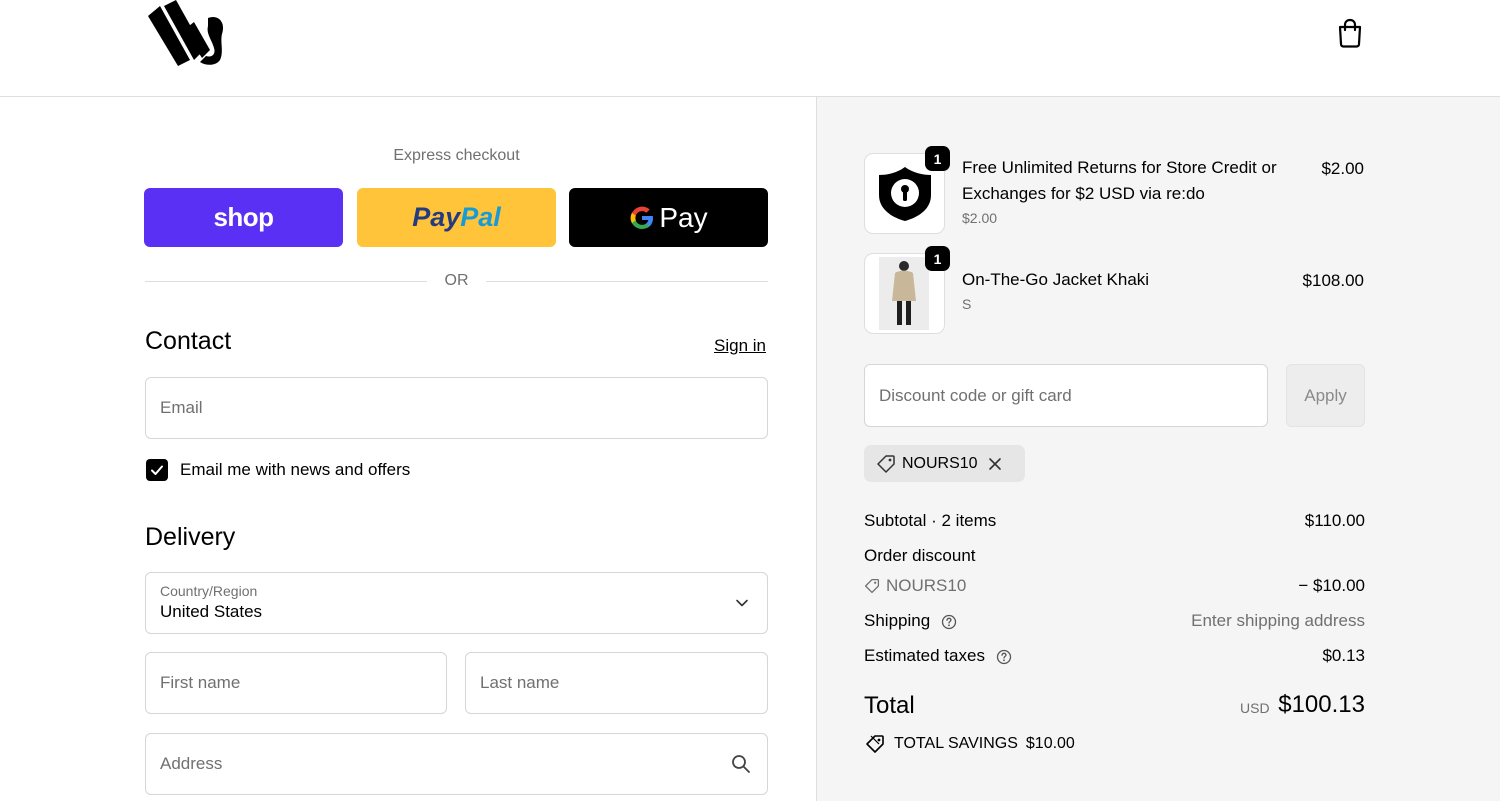 The width and height of the screenshot is (1500, 801). What do you see at coordinates (930, 520) in the screenshot?
I see `subtotal-label: Subtotal · 2 items` at bounding box center [930, 520].